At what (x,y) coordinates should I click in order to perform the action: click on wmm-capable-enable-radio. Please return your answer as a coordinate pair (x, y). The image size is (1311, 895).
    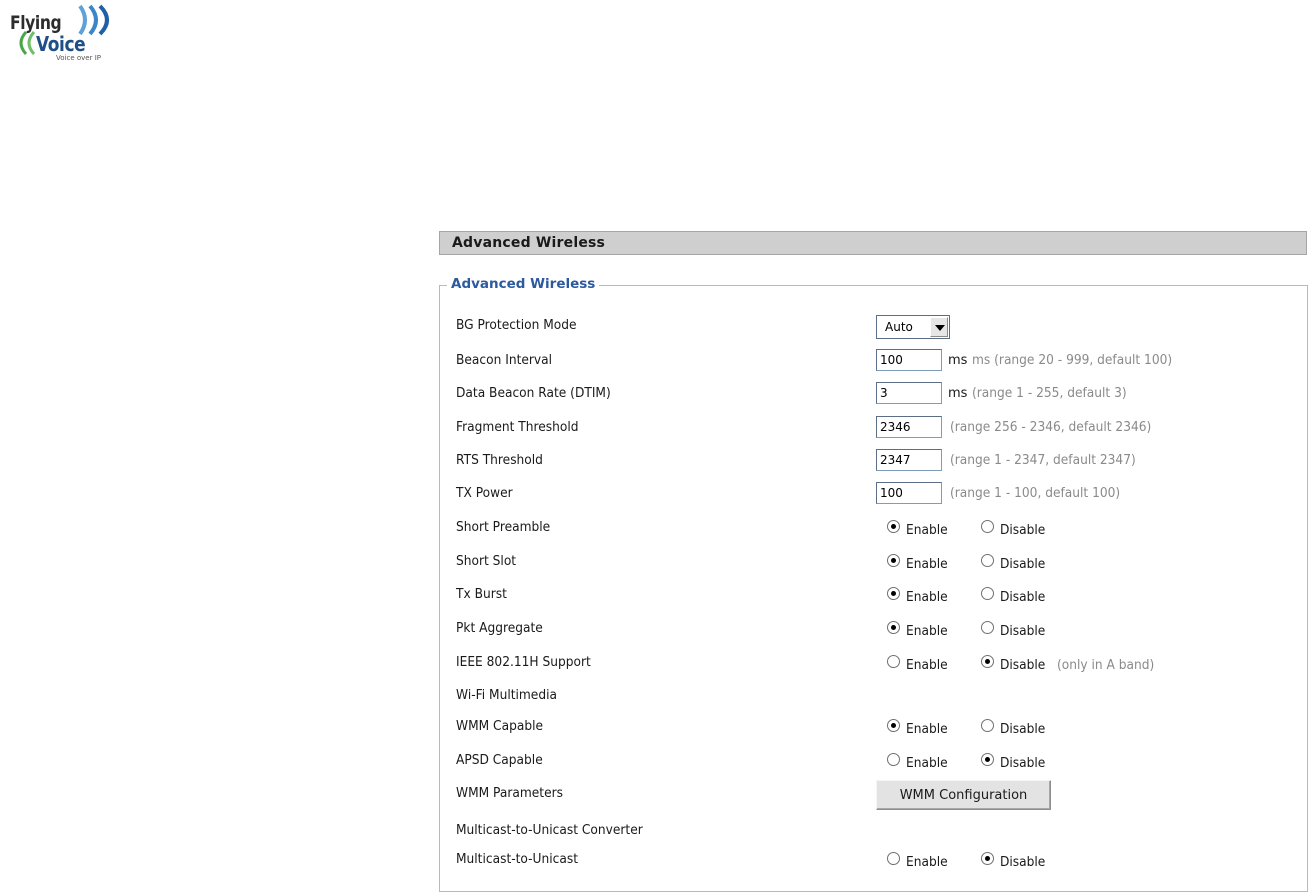
    Looking at the image, I should click on (893, 725).